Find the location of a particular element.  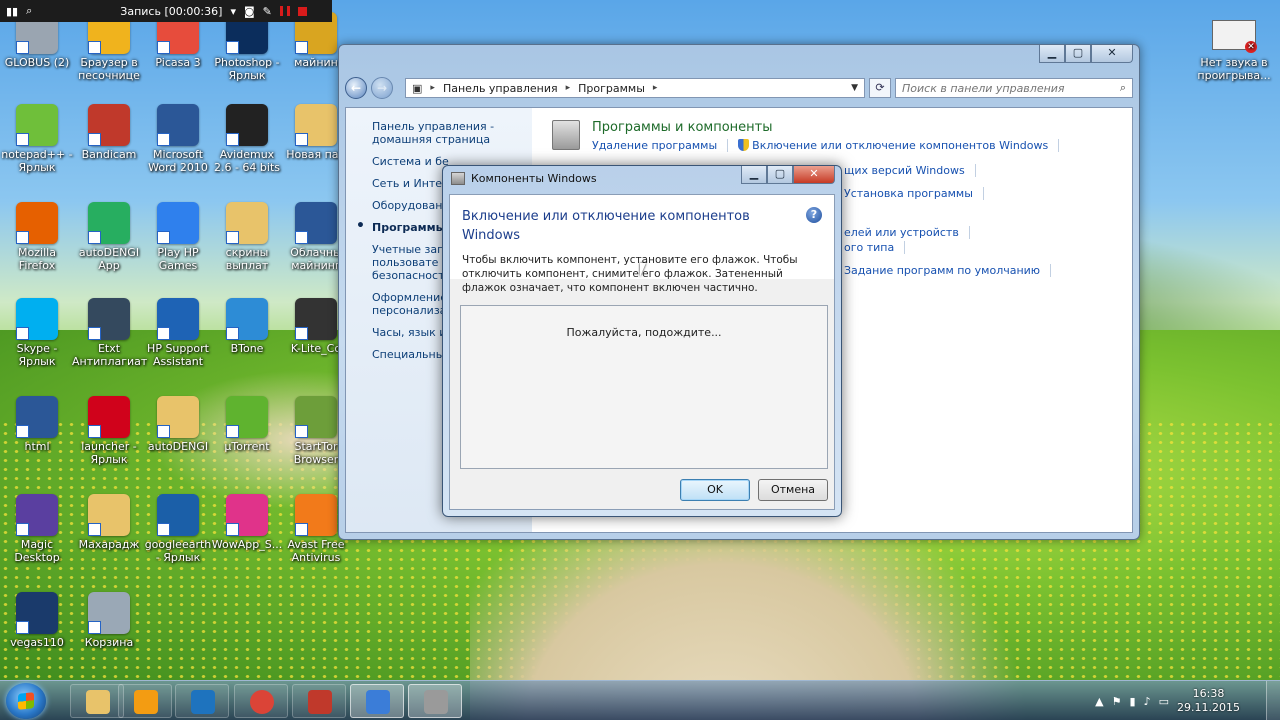

breadcrumb-programs: Программы is located at coordinates (611, 88).